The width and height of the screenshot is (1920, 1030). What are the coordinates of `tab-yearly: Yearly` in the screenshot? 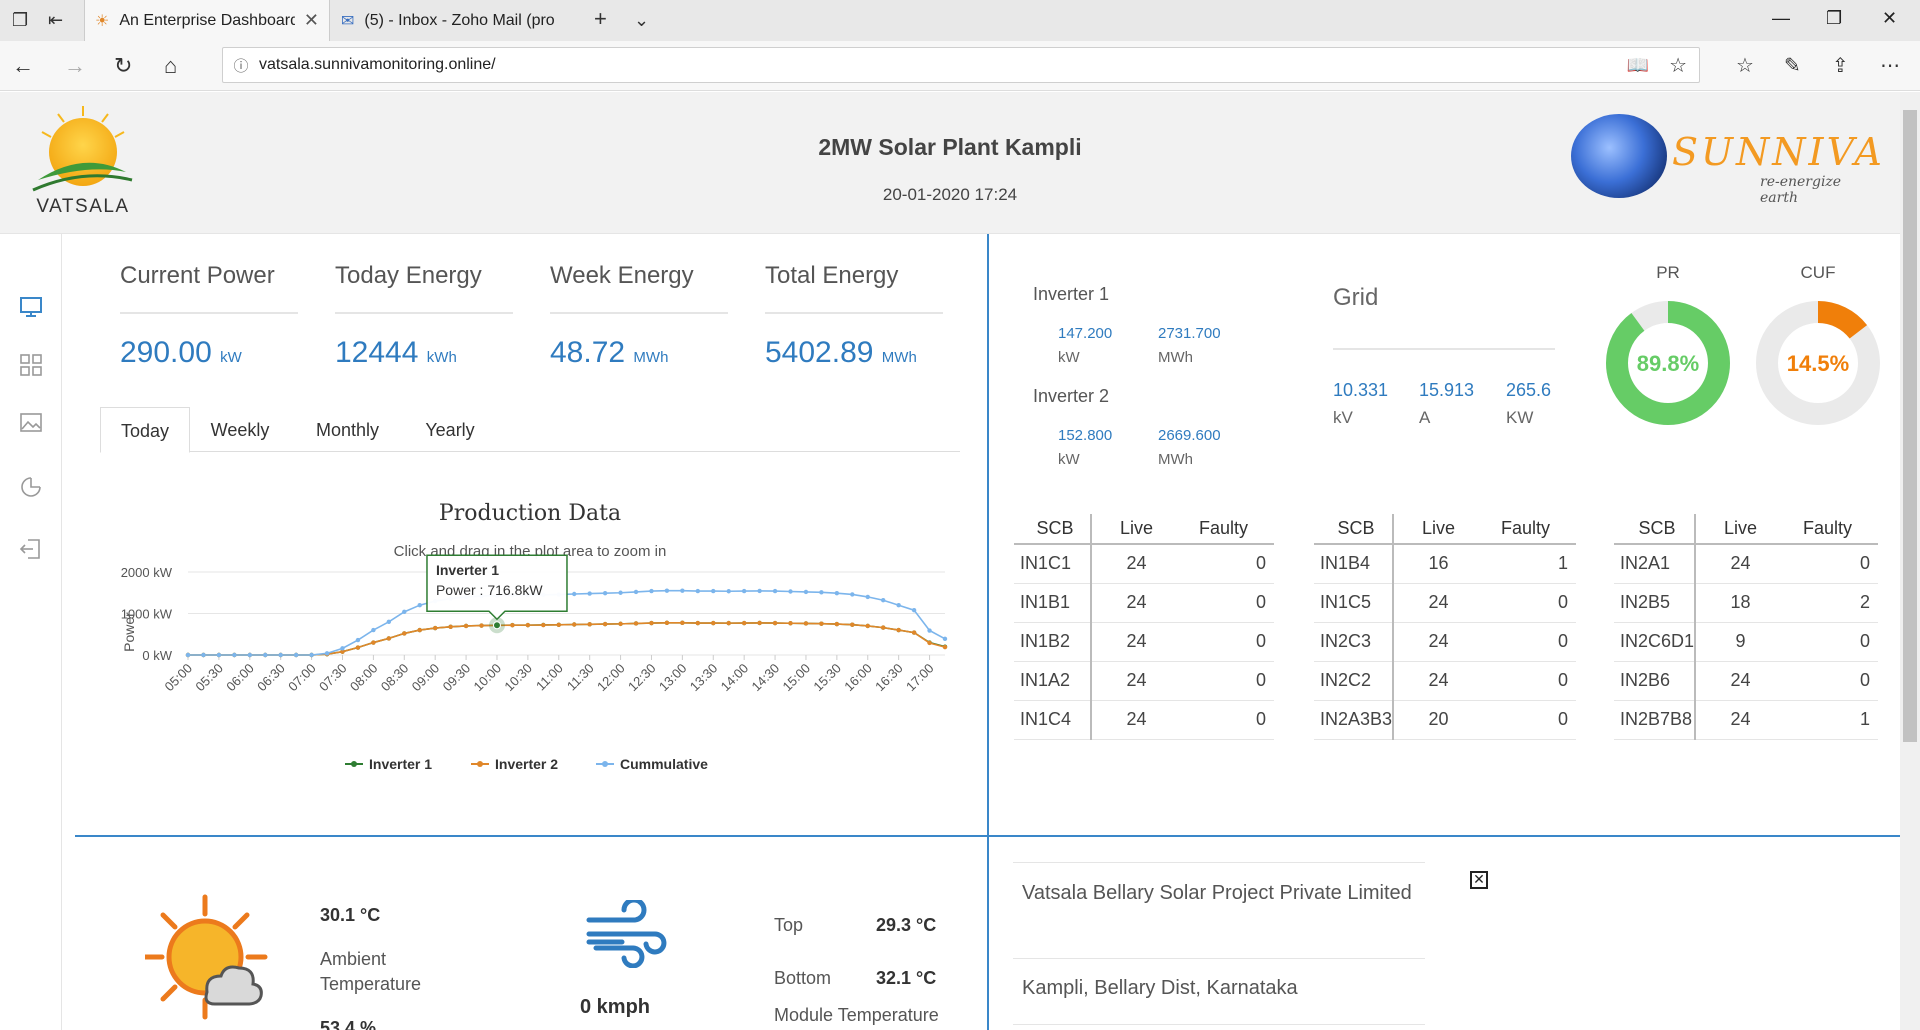 It's located at (450, 430).